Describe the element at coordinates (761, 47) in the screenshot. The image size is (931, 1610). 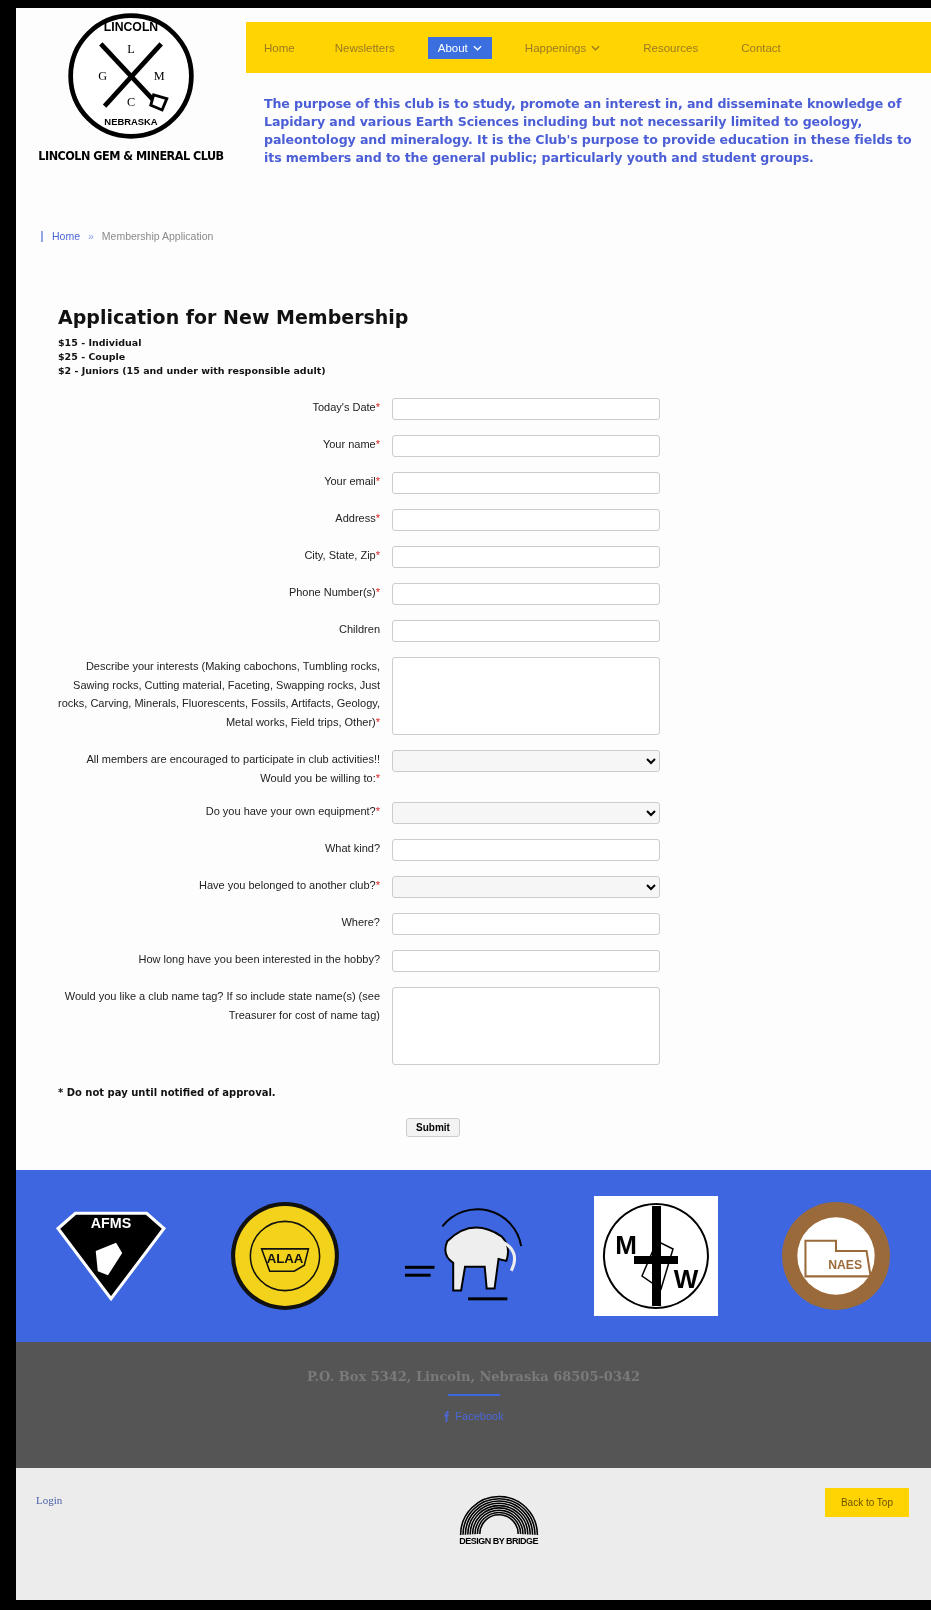
I see `nav-link: Contact` at that location.